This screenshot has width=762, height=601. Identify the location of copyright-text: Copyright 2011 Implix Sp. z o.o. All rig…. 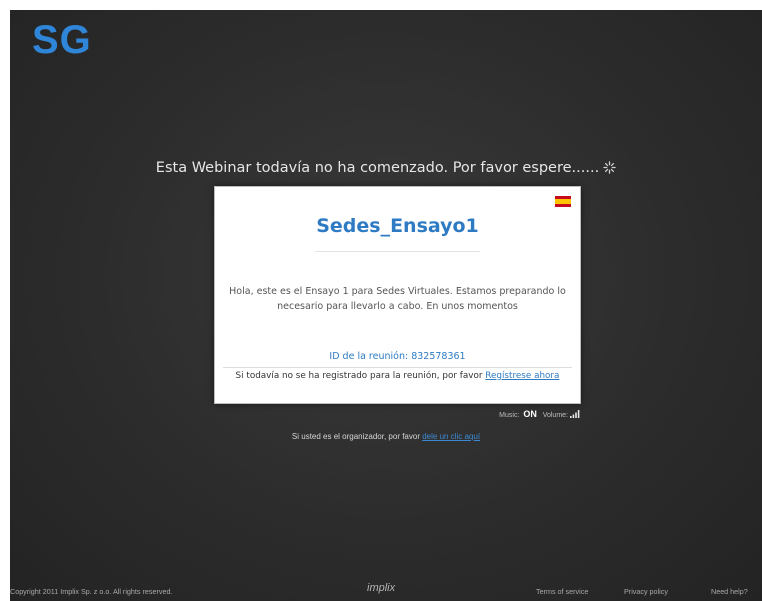
(91, 591).